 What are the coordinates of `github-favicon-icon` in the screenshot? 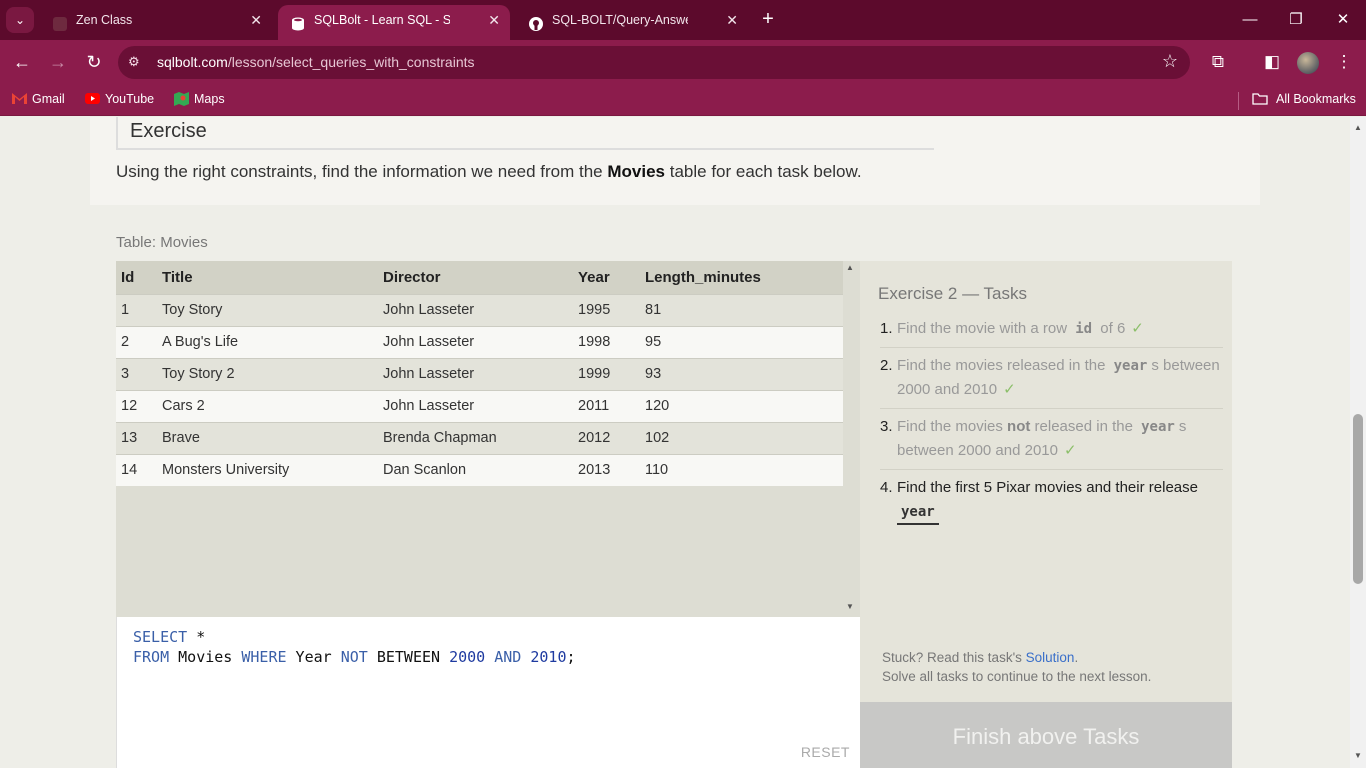 It's located at (536, 22).